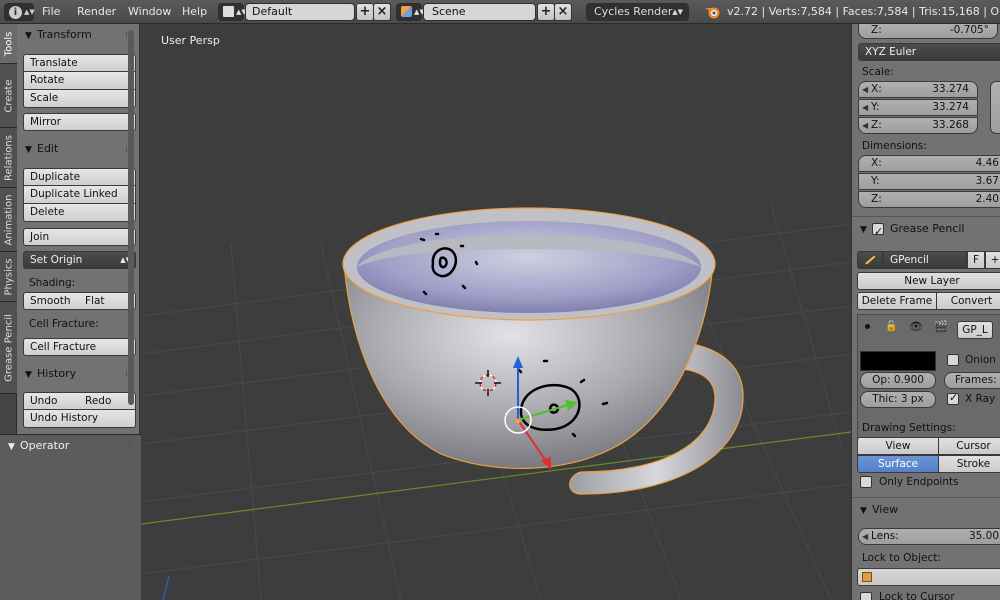 The width and height of the screenshot is (1000, 600). I want to click on render-engine-select: Cycles Render ▲▼, so click(637, 12).